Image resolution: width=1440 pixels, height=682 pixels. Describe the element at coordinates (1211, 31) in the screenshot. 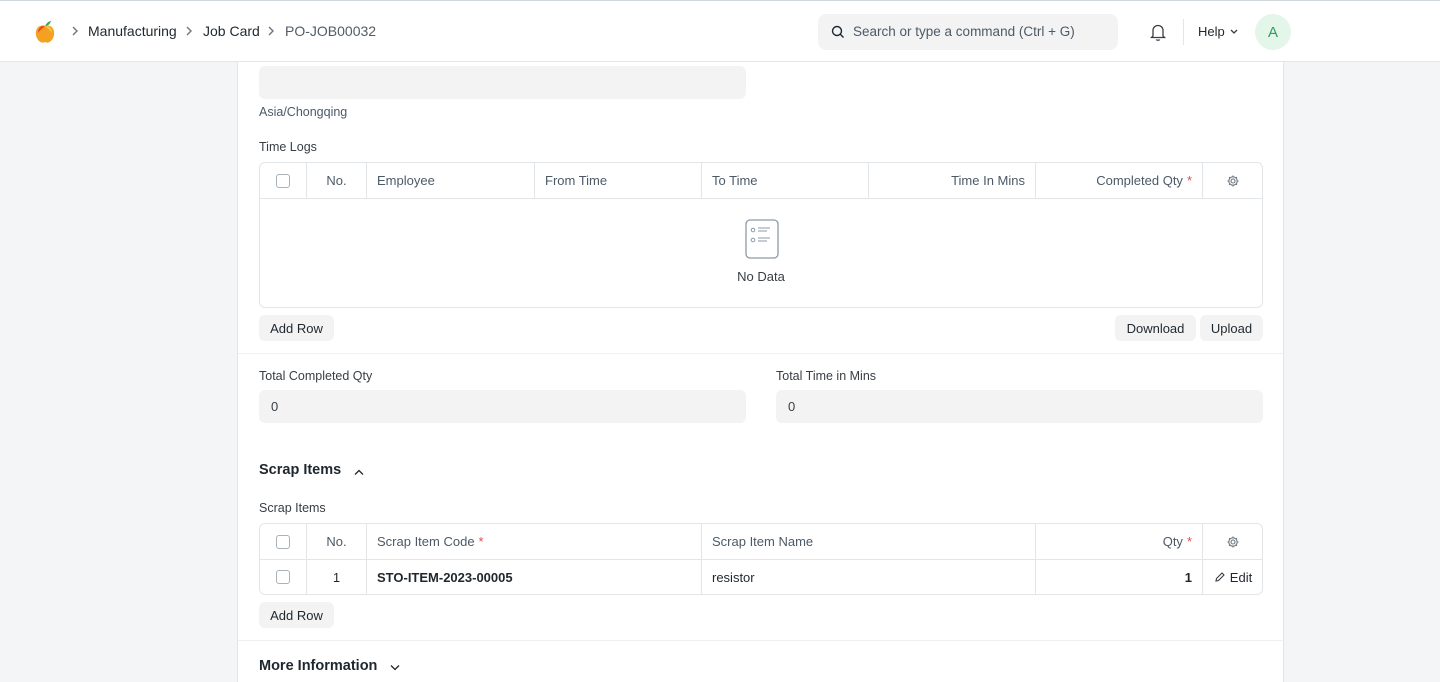

I see `help-menu: Help` at that location.